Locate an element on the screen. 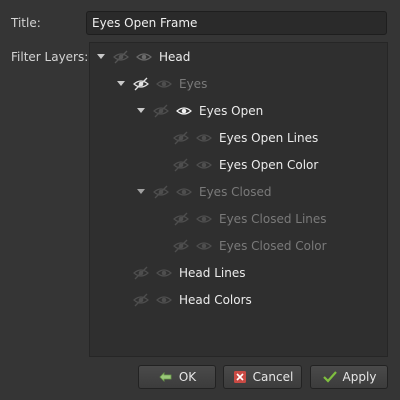  layer-name: Eyes Closed is located at coordinates (235, 192).